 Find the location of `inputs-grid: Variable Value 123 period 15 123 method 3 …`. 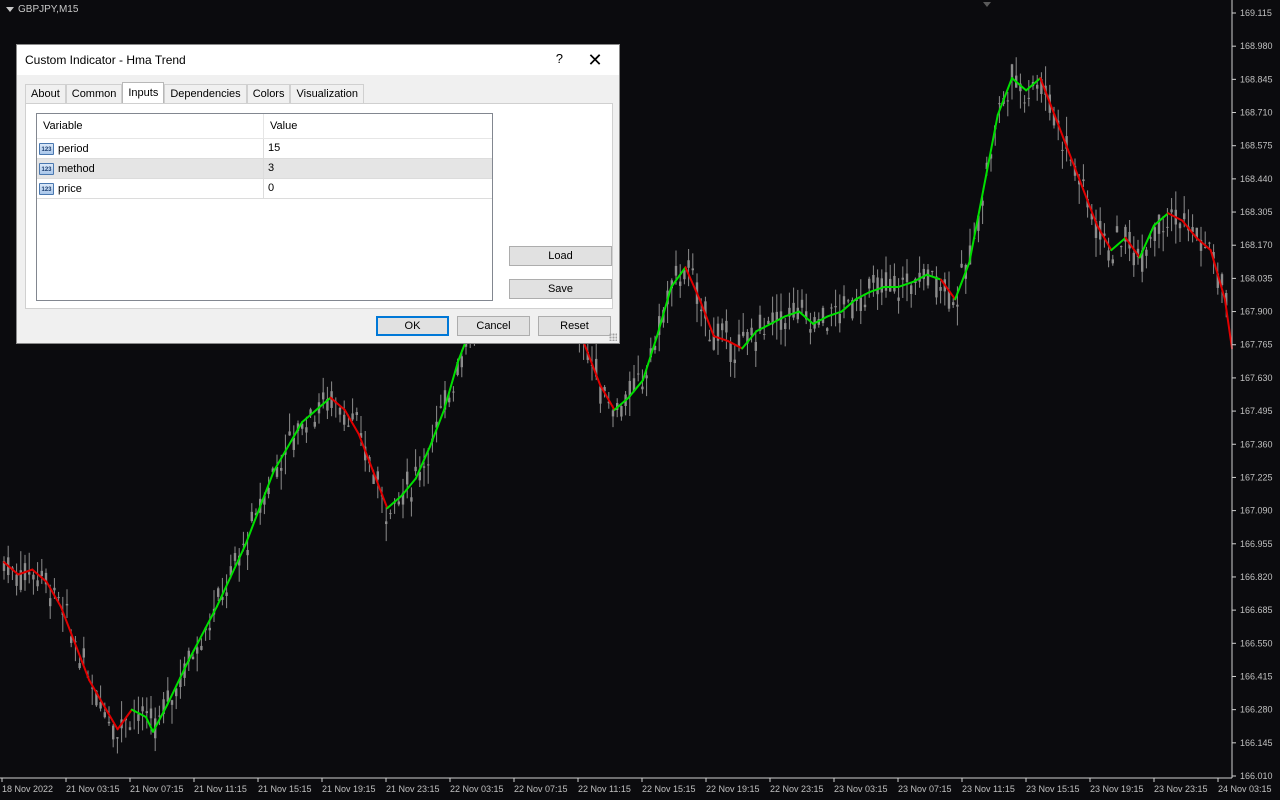

inputs-grid: Variable Value 123 period 15 123 method 3 … is located at coordinates (264, 207).